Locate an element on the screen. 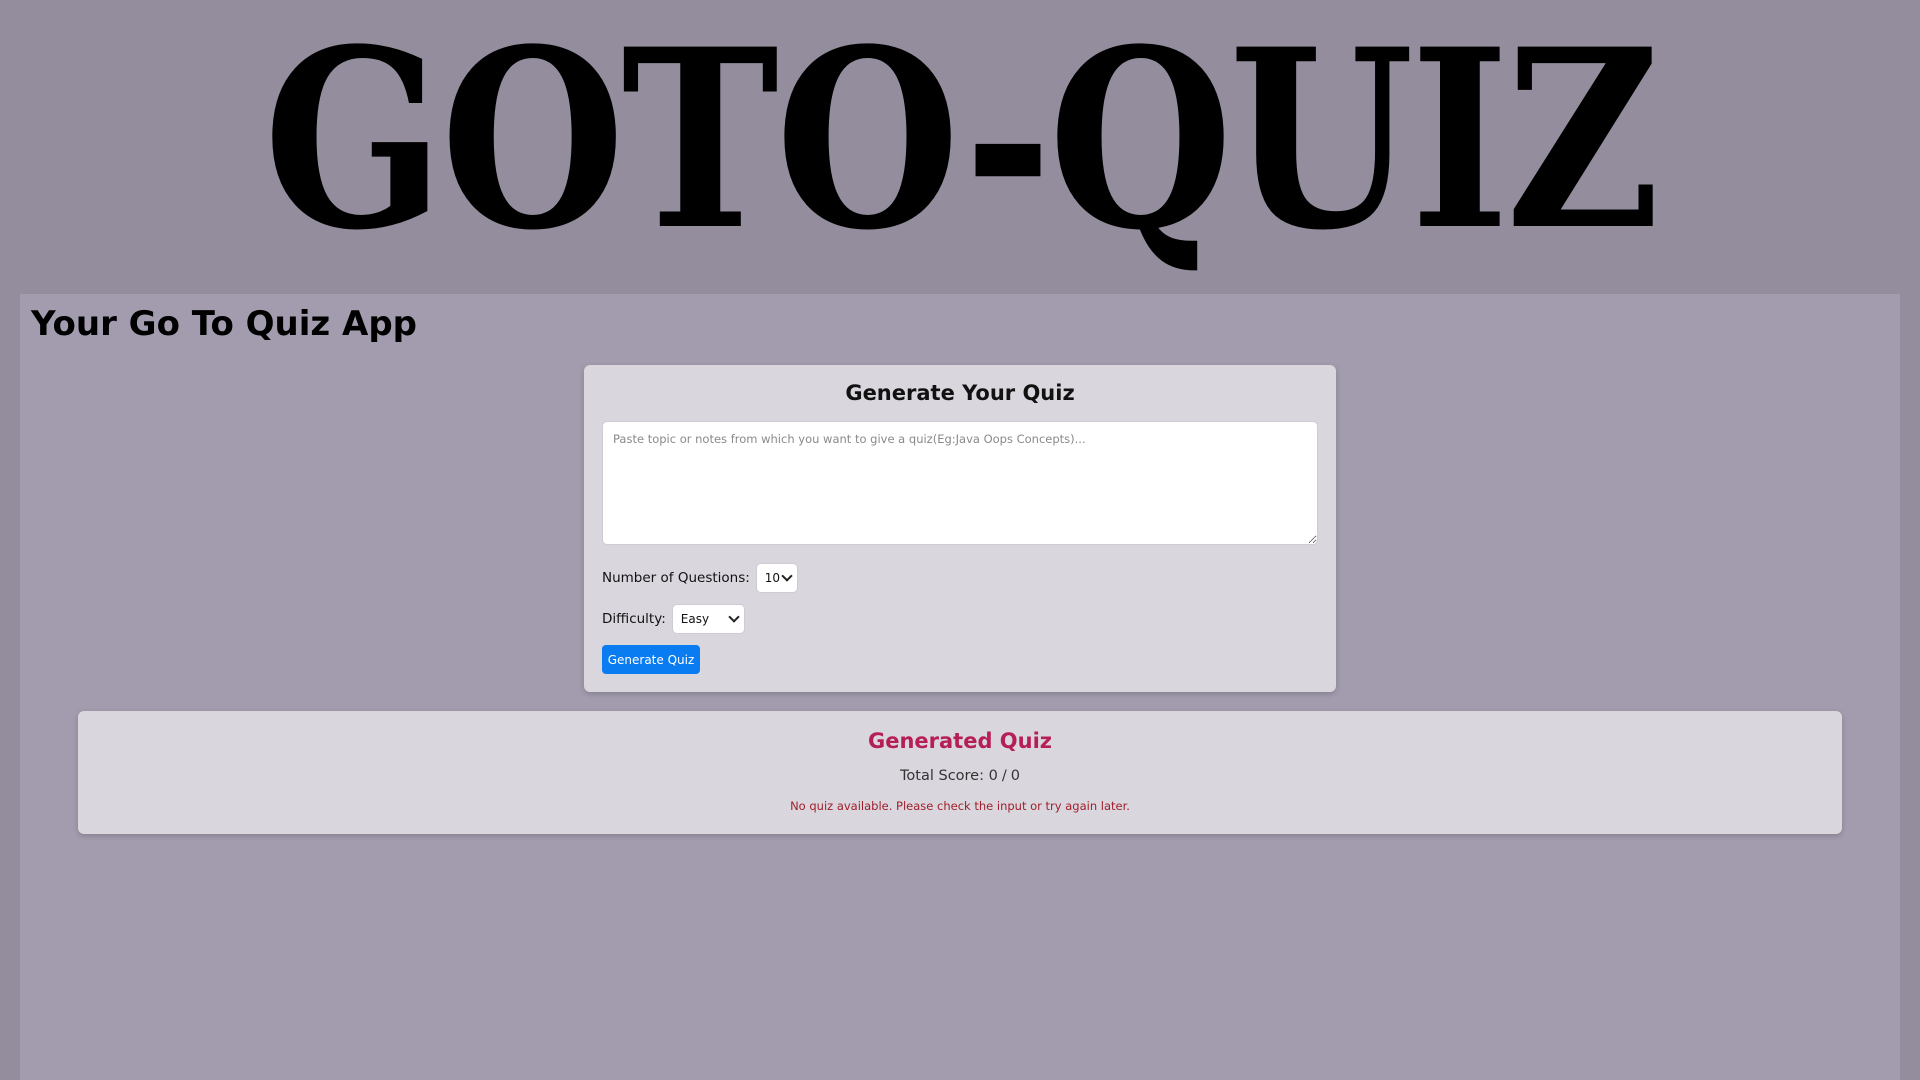 The height and width of the screenshot is (1080, 1920). questions-select-value: 10 is located at coordinates (772, 578).